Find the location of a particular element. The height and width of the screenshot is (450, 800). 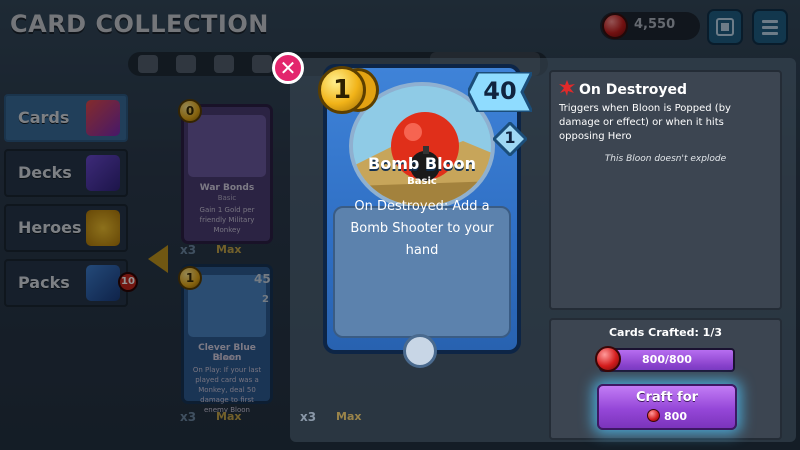

craft-cost-value: 800 is located at coordinates (675, 416).